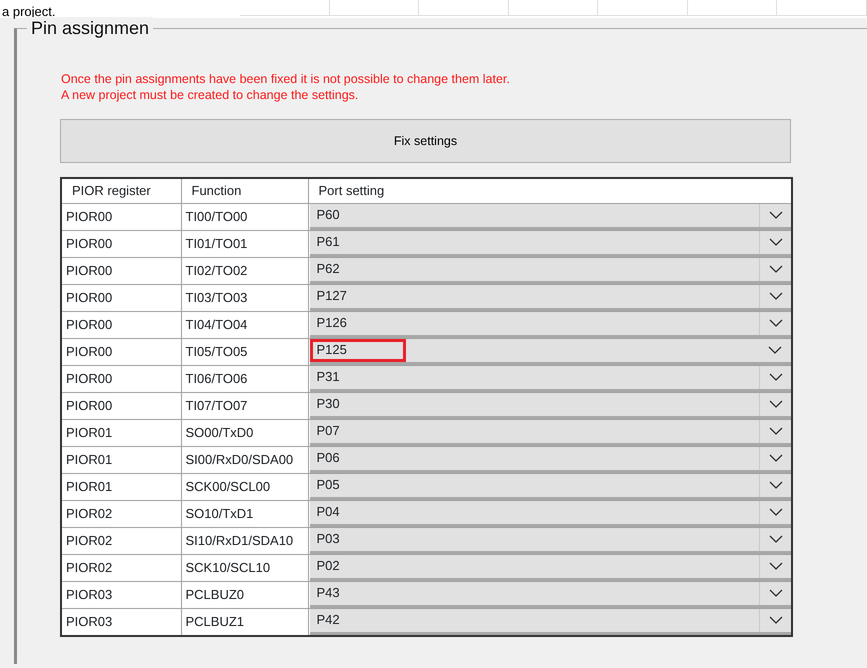 This screenshot has width=867, height=668. I want to click on warning-text: Once the pin assignments have been fixed it is not possible to change them later., so click(286, 79).